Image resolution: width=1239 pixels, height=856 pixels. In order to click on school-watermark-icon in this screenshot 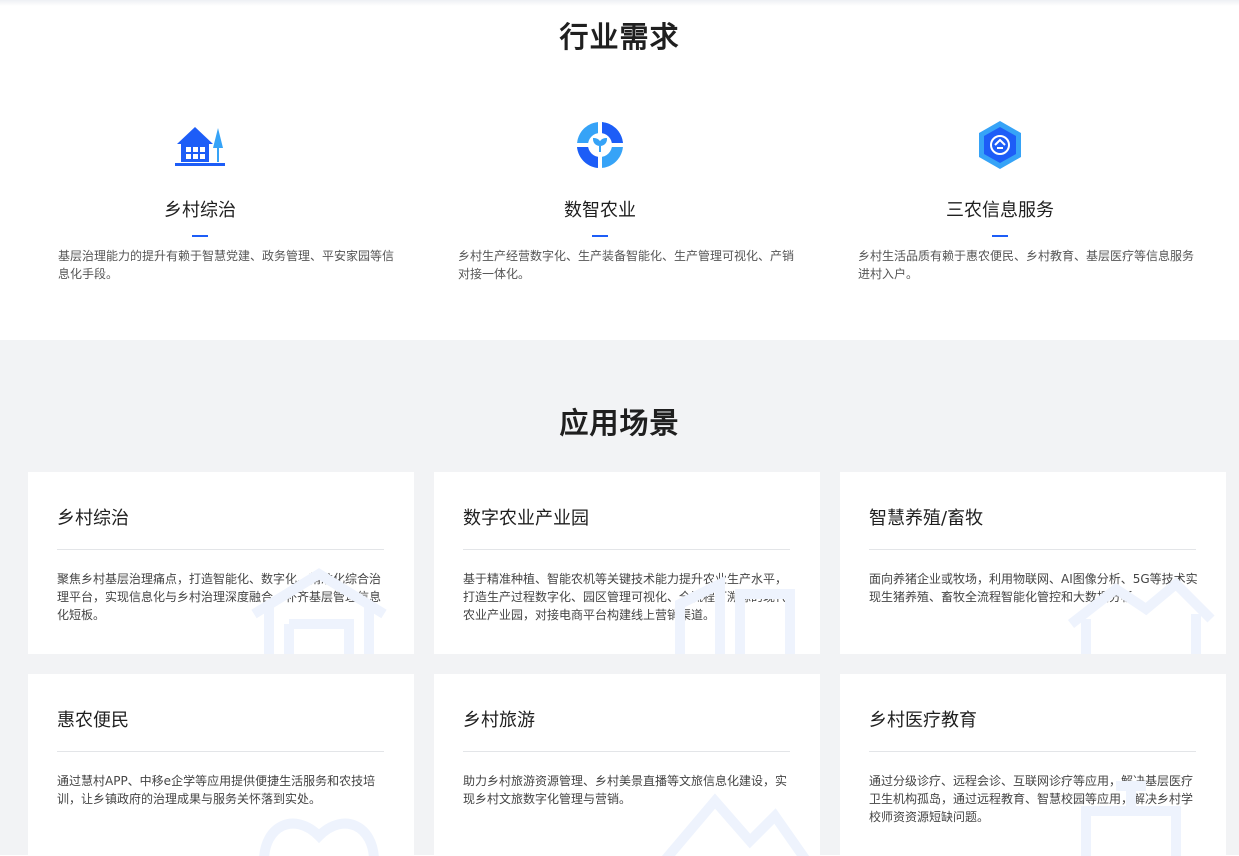, I will do `click(1131, 818)`.